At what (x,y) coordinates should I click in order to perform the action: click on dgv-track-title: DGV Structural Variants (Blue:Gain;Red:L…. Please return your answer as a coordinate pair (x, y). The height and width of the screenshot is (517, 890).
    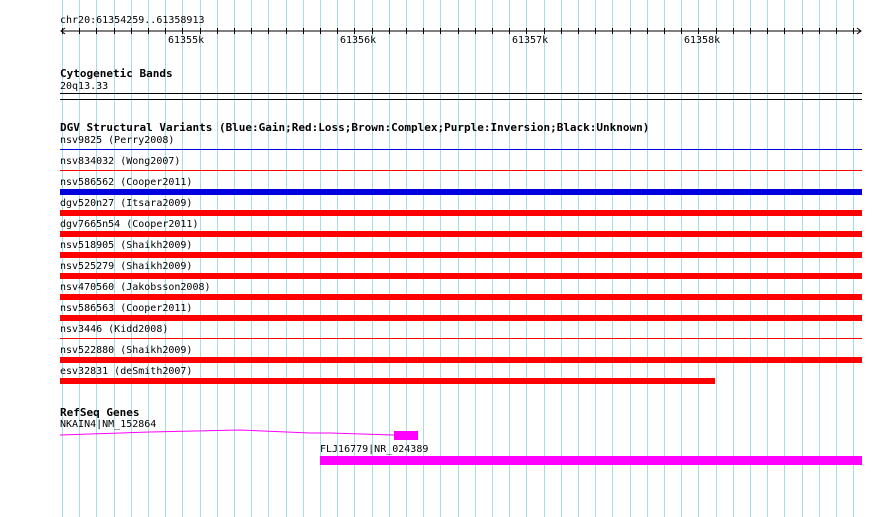
    Looking at the image, I should click on (355, 127).